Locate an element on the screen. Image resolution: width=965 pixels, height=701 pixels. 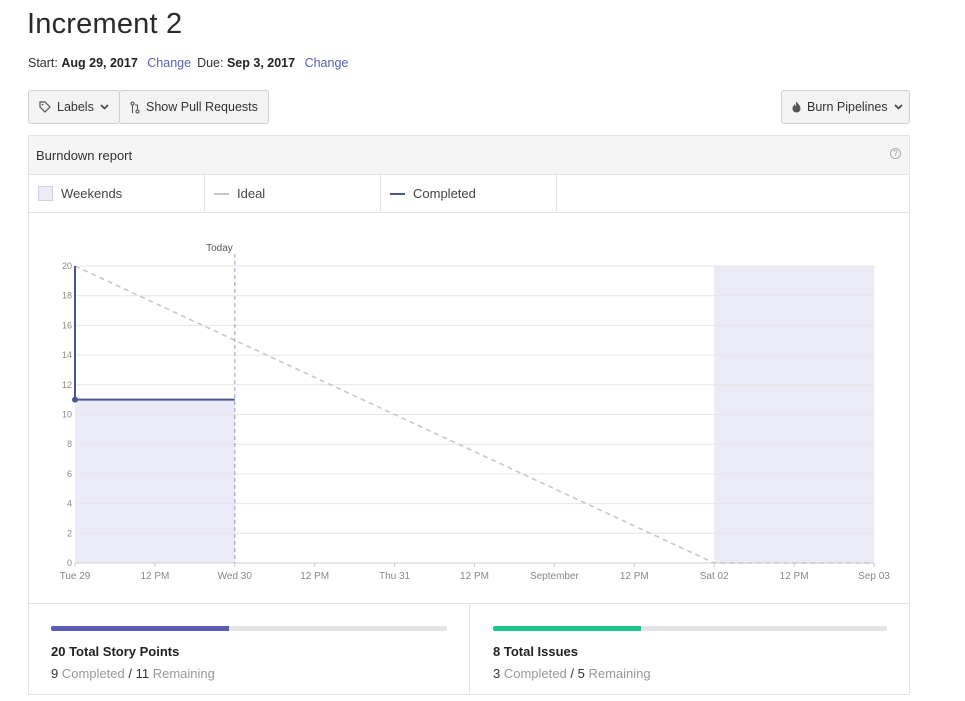
x-tick-label: Sat 02 is located at coordinates (714, 576).